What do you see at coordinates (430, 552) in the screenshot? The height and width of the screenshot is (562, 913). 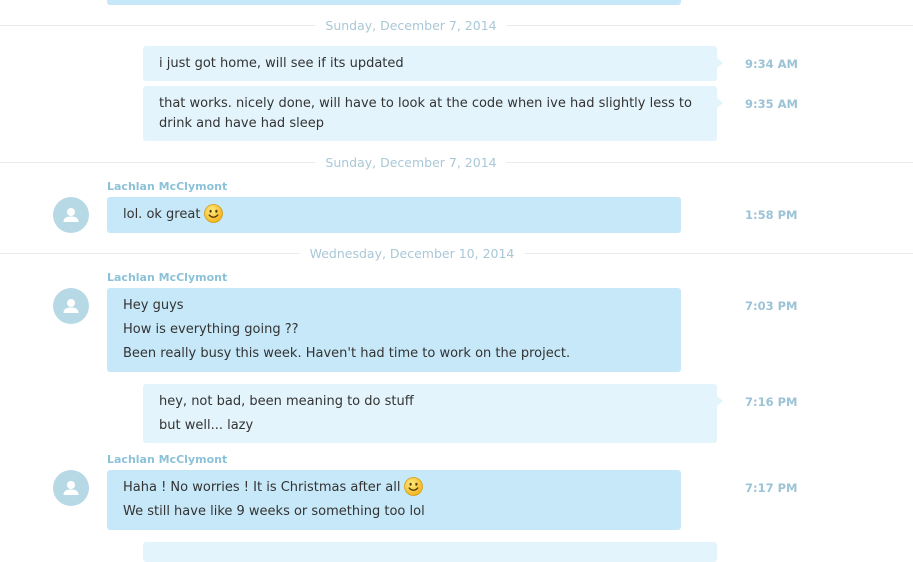 I see `next-message-bubble` at bounding box center [430, 552].